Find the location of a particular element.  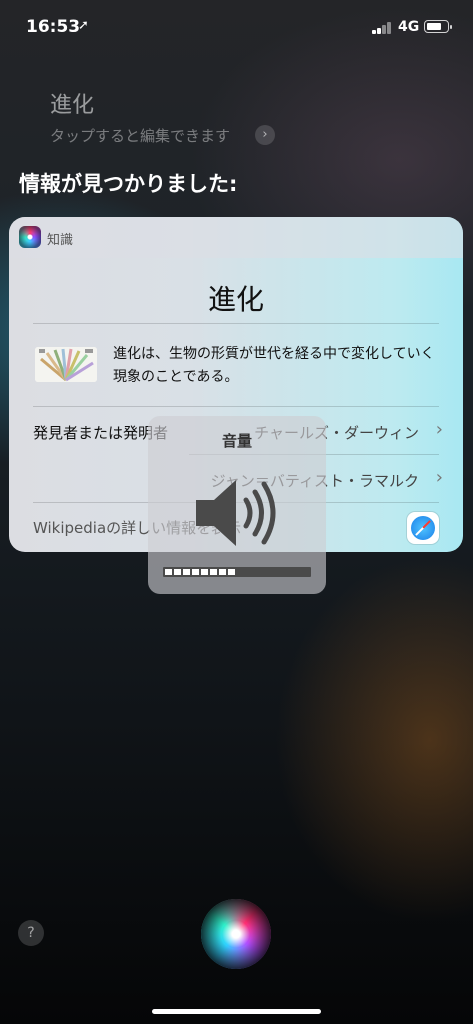

evolution-thumbnail-image is located at coordinates (66, 364).